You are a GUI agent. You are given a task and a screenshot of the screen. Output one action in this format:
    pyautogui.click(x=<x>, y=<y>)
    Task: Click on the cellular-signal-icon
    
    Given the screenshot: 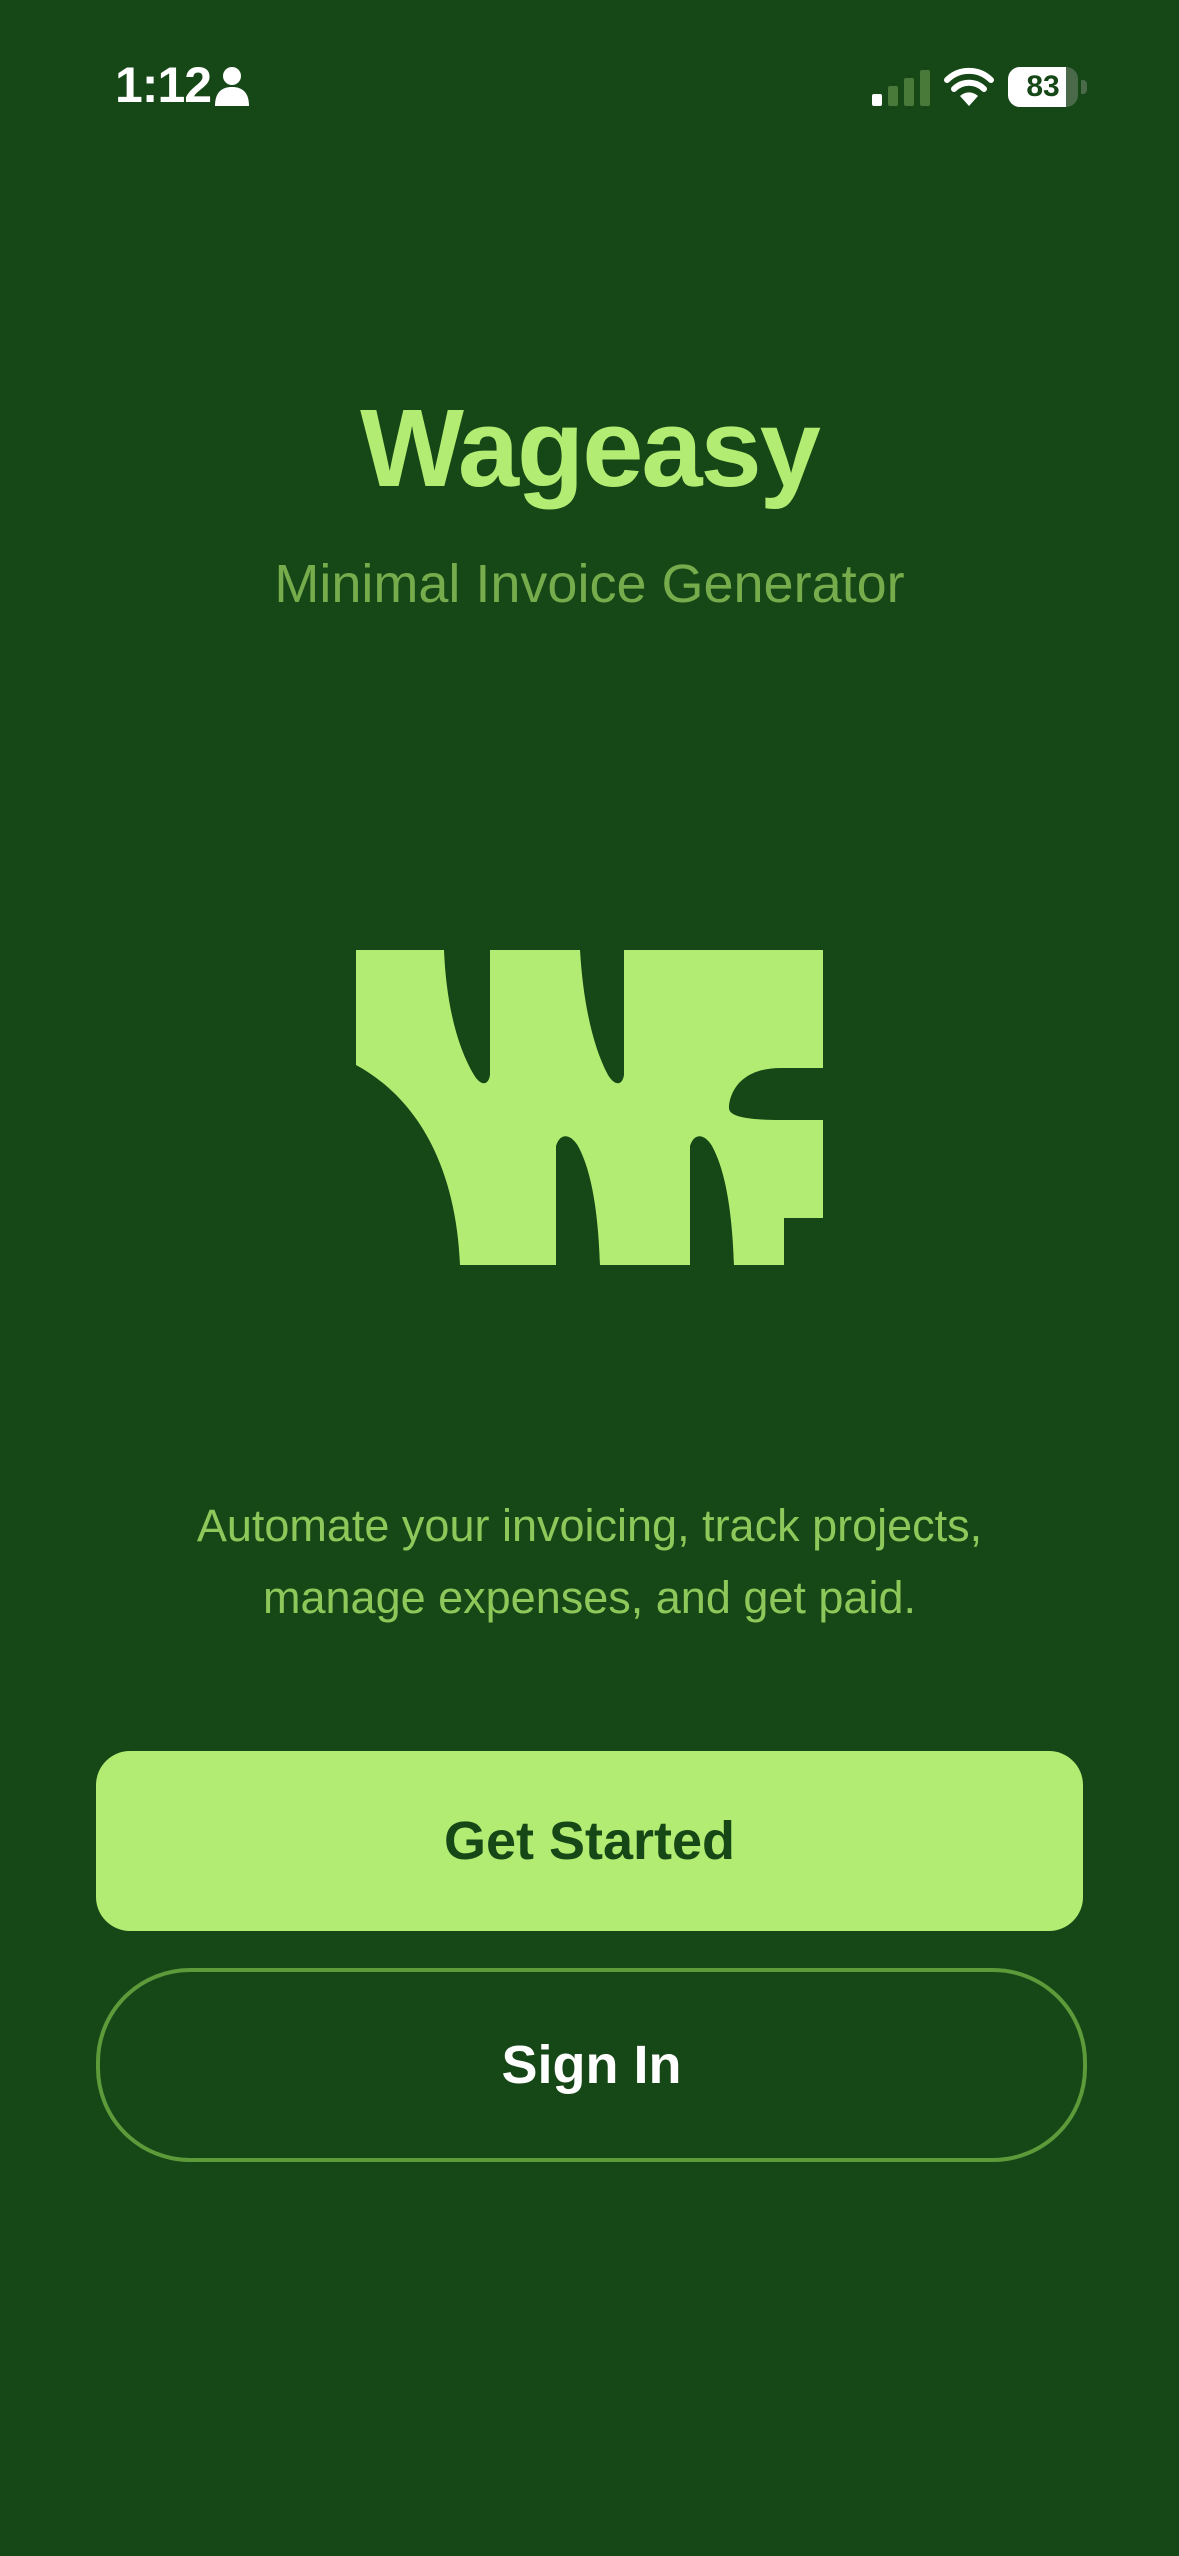 What is the action you would take?
    pyautogui.click(x=901, y=88)
    